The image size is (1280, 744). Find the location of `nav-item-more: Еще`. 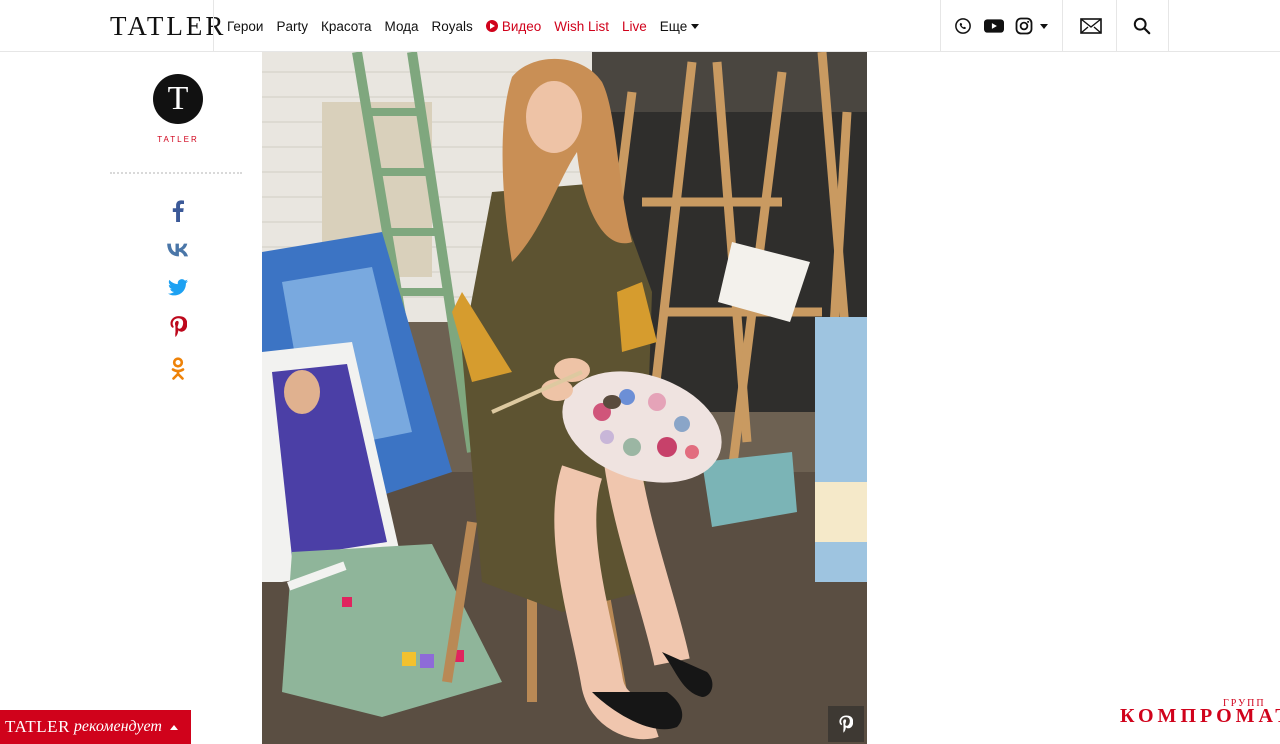

nav-item-more: Еще is located at coordinates (679, 26).